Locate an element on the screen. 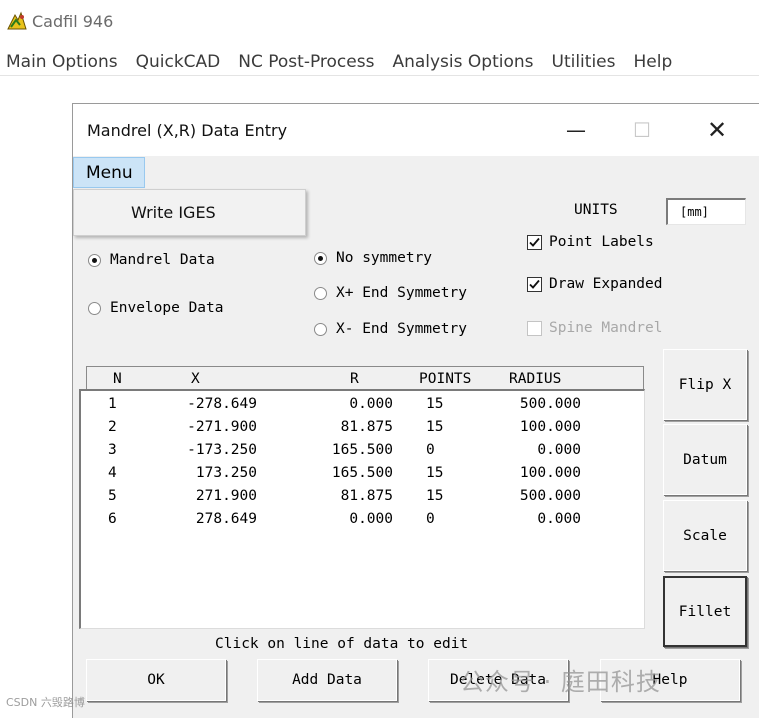 The image size is (759, 718). cell-x: -271.900 is located at coordinates (222, 427).